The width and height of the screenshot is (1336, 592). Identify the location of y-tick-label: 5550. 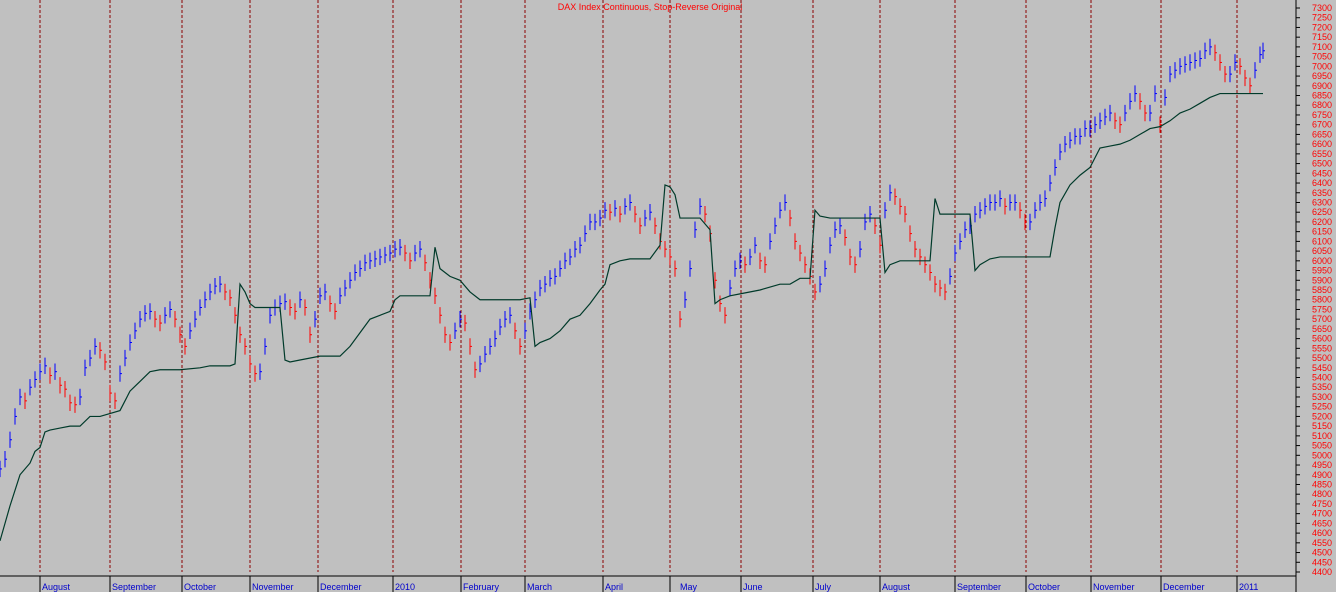
(1322, 348).